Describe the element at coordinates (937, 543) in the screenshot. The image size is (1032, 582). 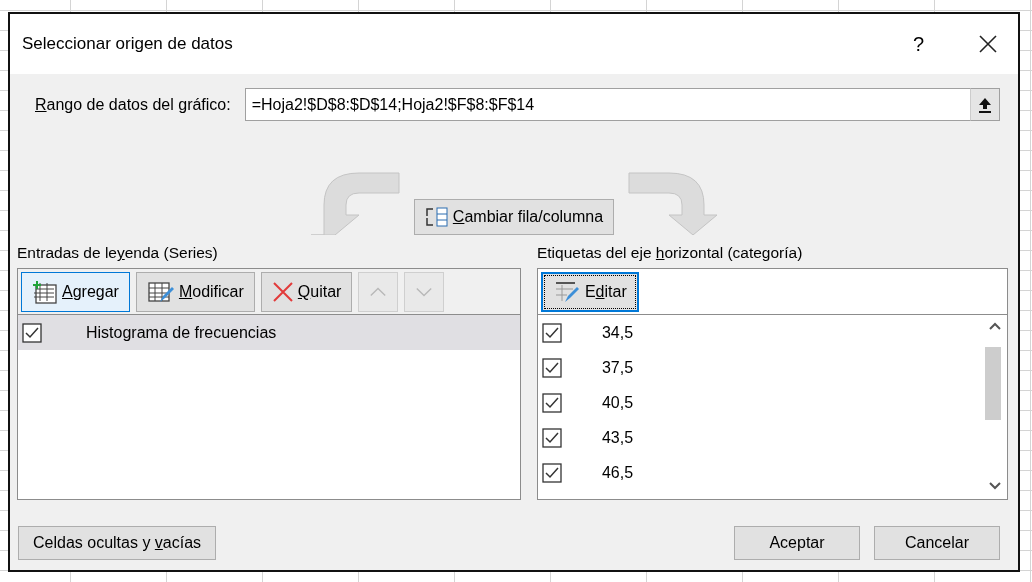
I see `cancel-button: Cancelar` at that location.